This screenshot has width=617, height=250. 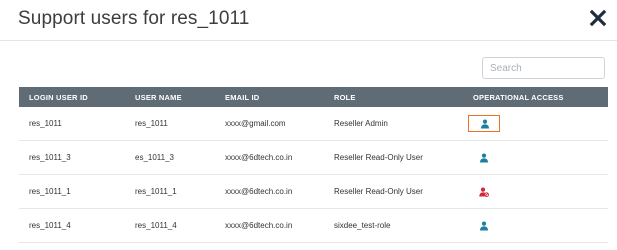 I want to click on column-header-user-name: USER NAME, so click(x=170, y=97).